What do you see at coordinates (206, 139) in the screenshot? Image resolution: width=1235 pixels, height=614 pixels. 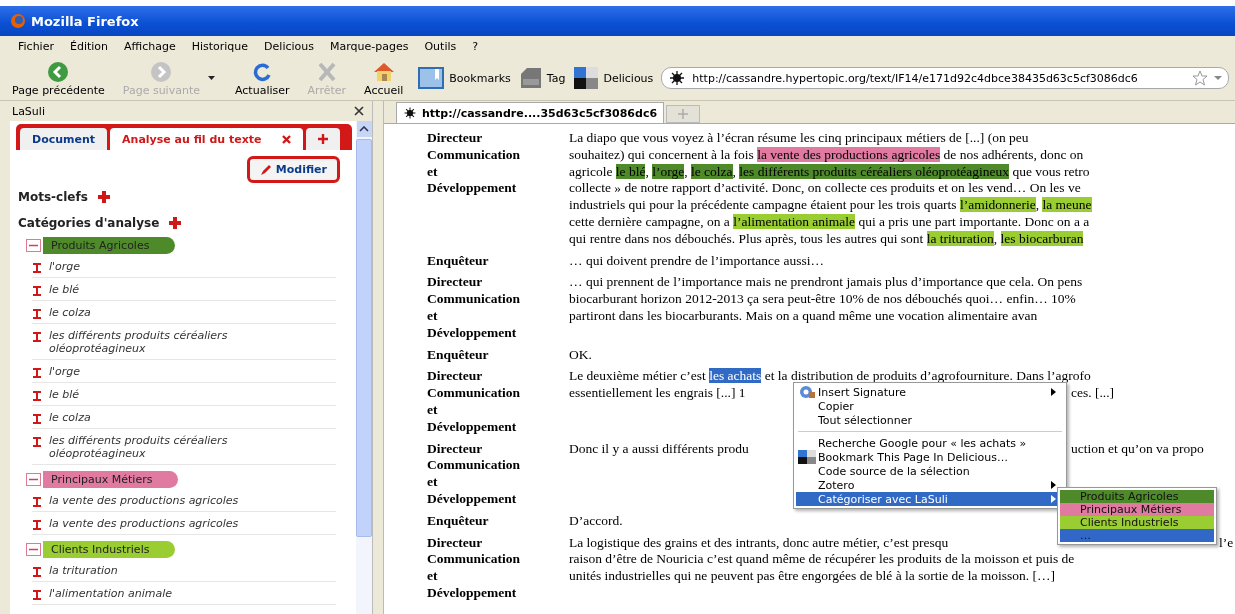 I see `tab: Analyse au fil du texte` at bounding box center [206, 139].